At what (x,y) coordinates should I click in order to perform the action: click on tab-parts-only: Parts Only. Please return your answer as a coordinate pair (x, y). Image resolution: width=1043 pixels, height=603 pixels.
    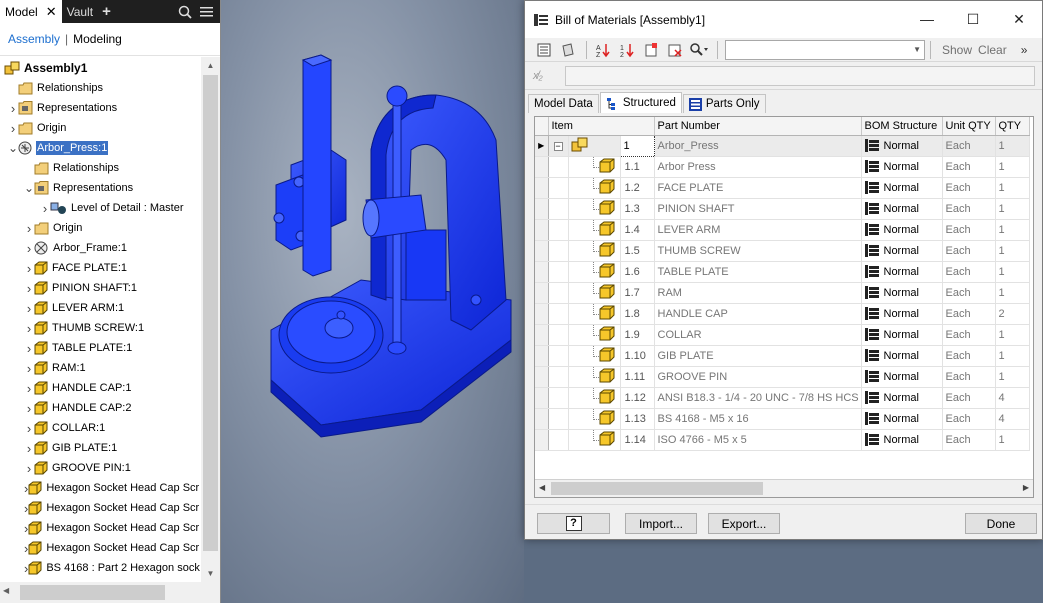
    Looking at the image, I should click on (724, 103).